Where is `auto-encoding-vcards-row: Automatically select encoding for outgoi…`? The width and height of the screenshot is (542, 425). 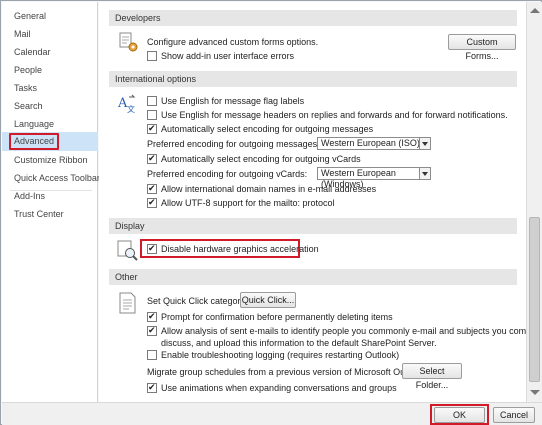
auto-encoding-vcards-row: Automatically select encoding for outgoi… is located at coordinates (272, 159).